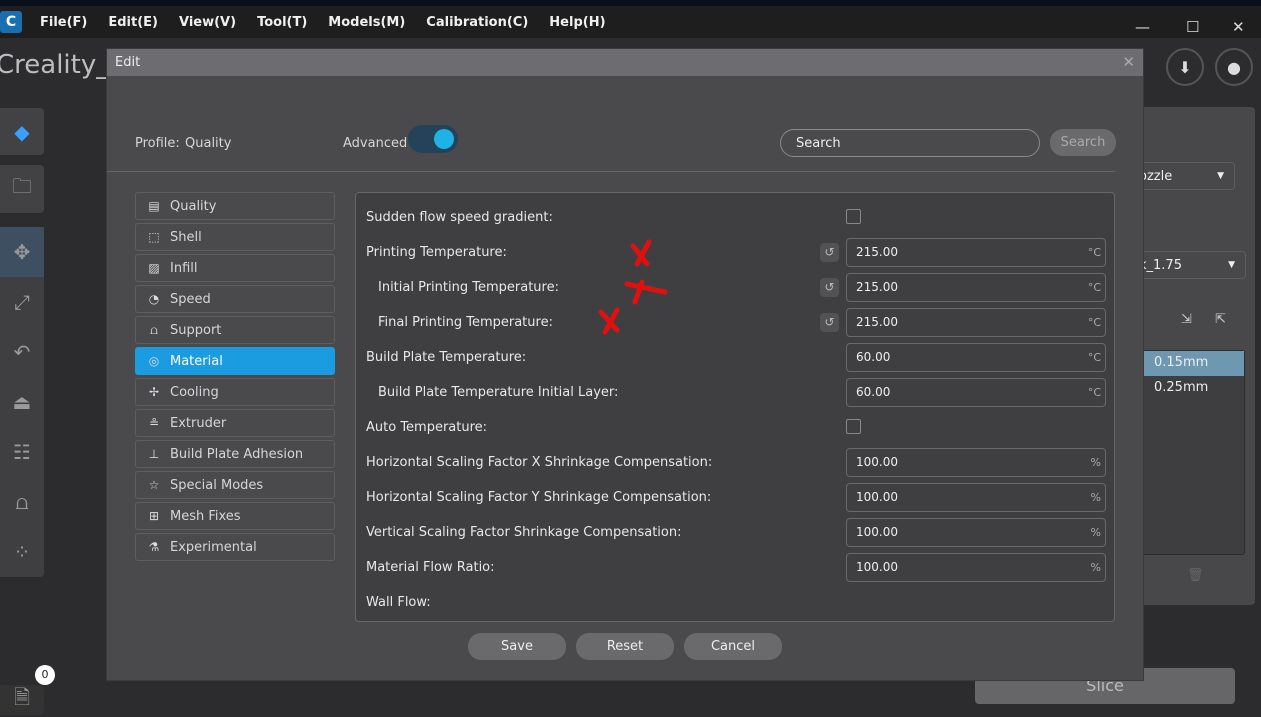  Describe the element at coordinates (186, 237) in the screenshot. I see `category-label: Shell` at that location.